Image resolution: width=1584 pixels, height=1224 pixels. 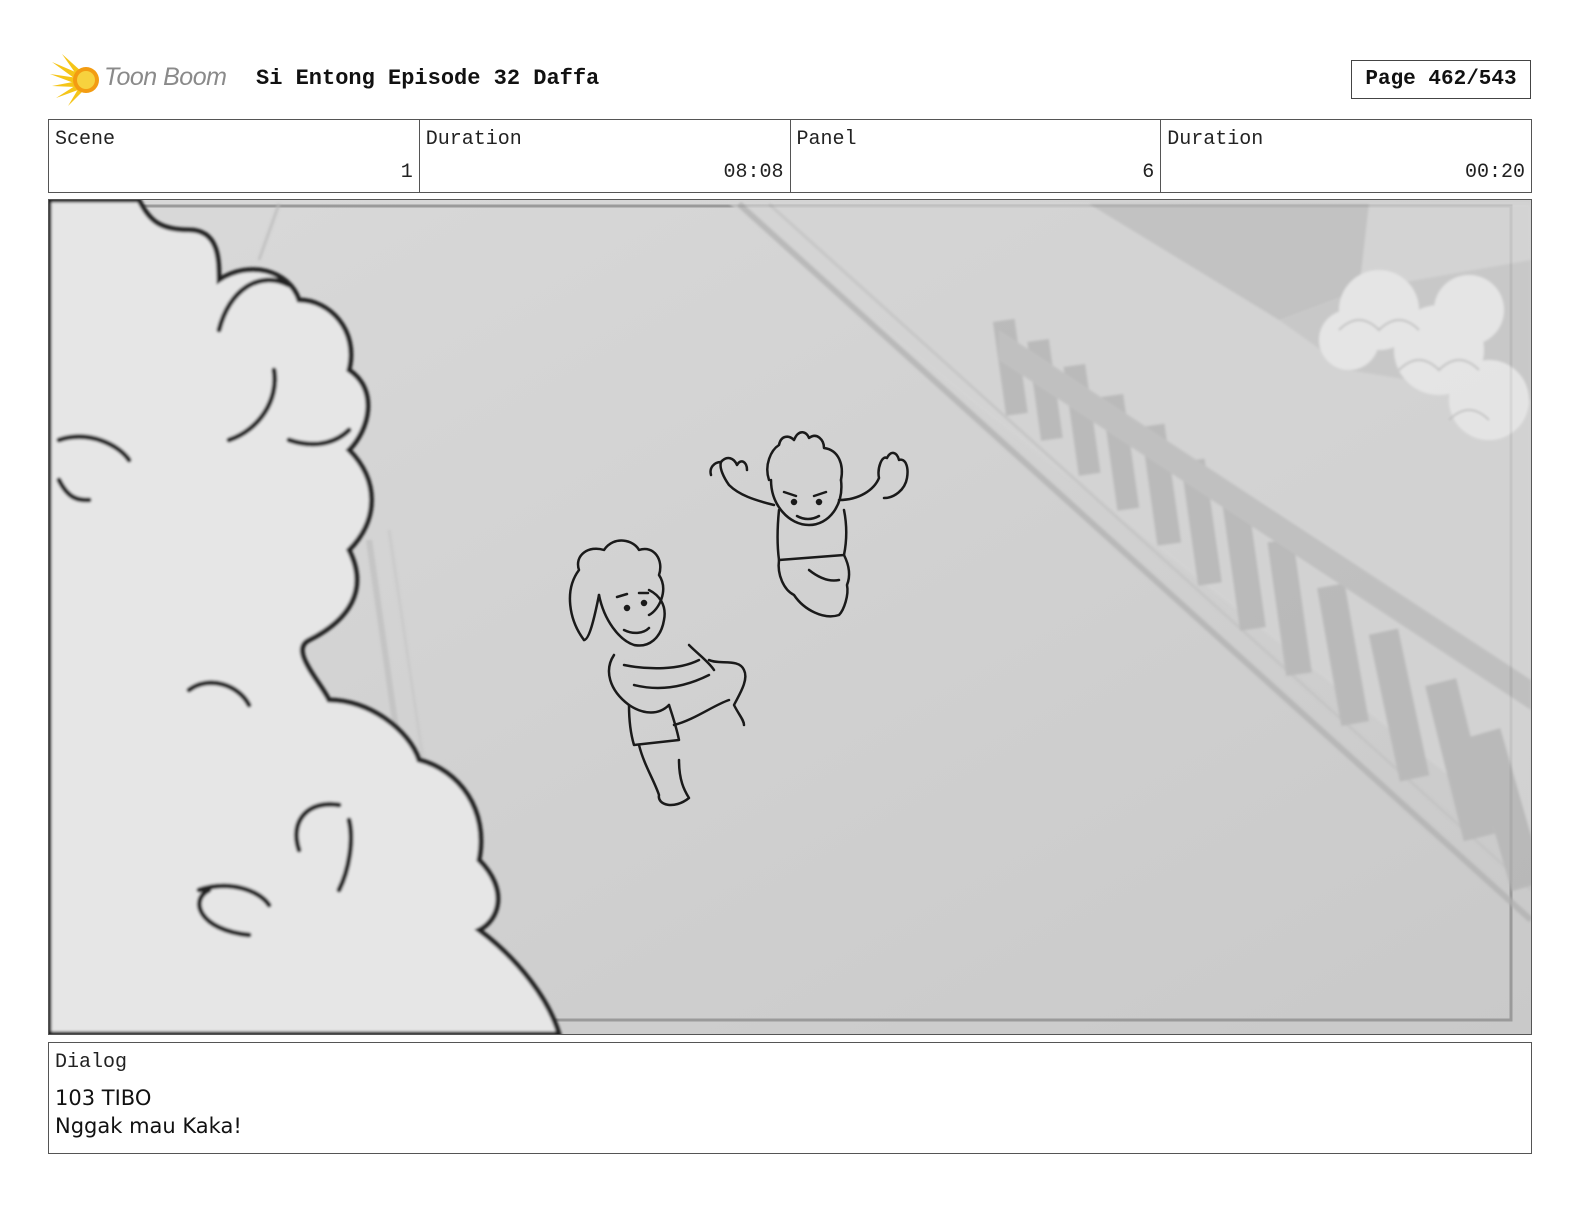 What do you see at coordinates (428, 78) in the screenshot?
I see `project-title: Si Entong Episode 32 Daffa` at bounding box center [428, 78].